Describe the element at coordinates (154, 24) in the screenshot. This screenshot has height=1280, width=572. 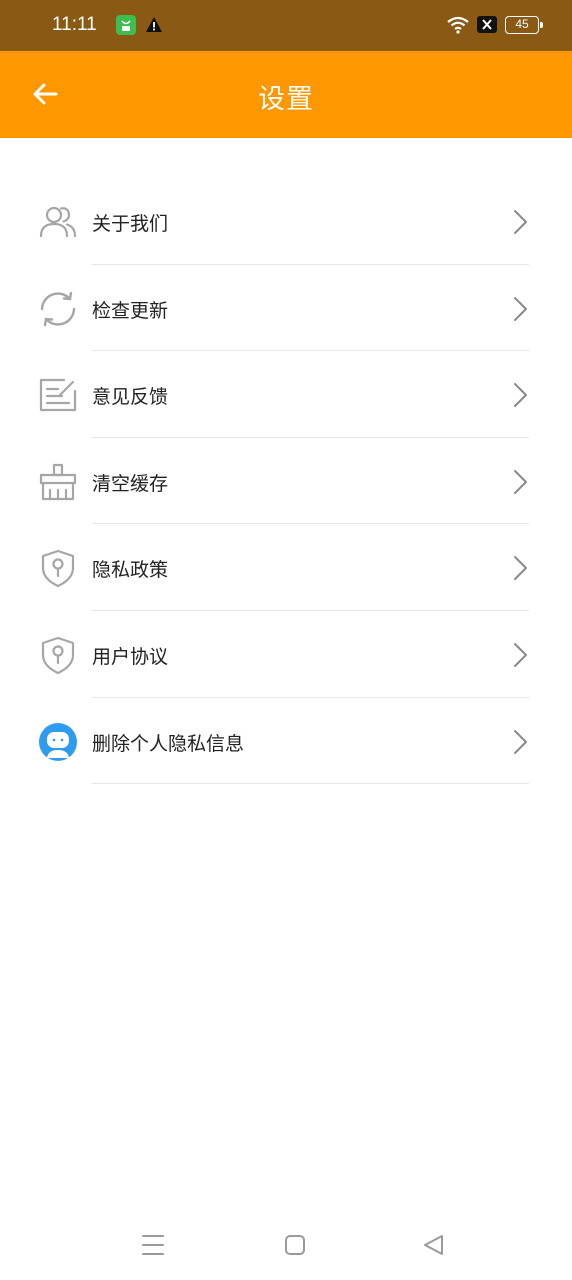
I see `warning-icon` at that location.